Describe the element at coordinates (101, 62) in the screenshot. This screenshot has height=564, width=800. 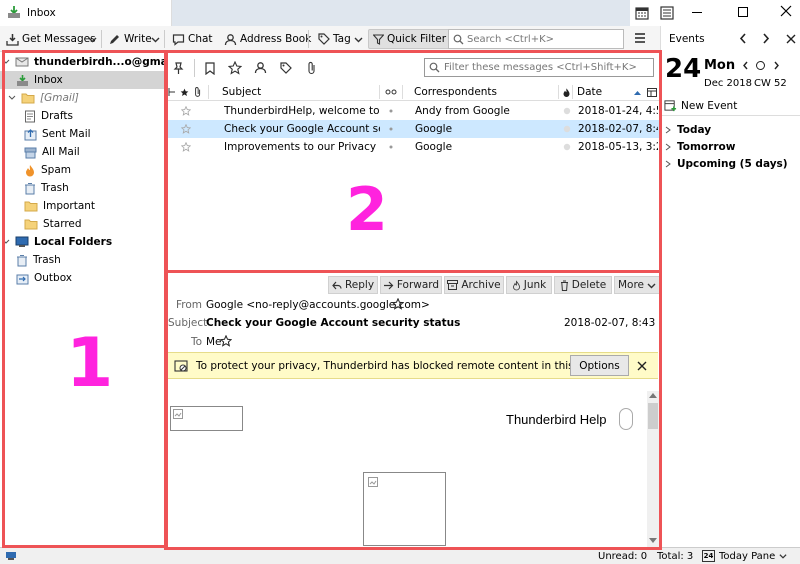
I see `folder-account: thunderbirdh...o@gmail.com` at that location.